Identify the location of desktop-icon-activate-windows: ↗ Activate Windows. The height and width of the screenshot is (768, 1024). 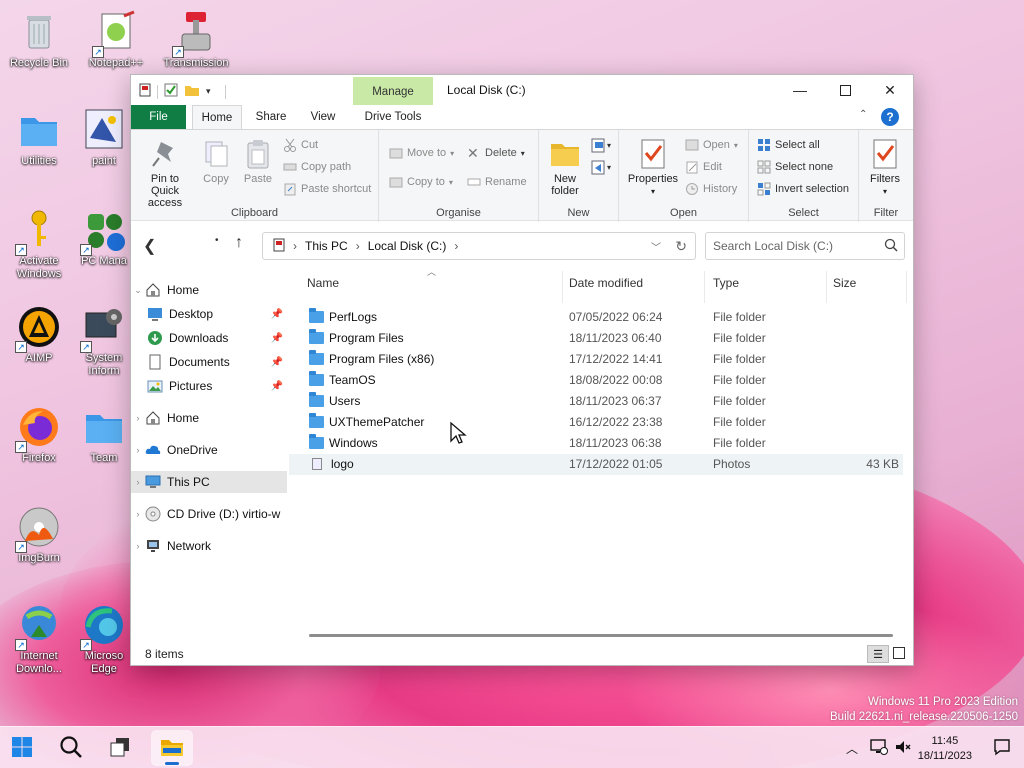
(39, 244).